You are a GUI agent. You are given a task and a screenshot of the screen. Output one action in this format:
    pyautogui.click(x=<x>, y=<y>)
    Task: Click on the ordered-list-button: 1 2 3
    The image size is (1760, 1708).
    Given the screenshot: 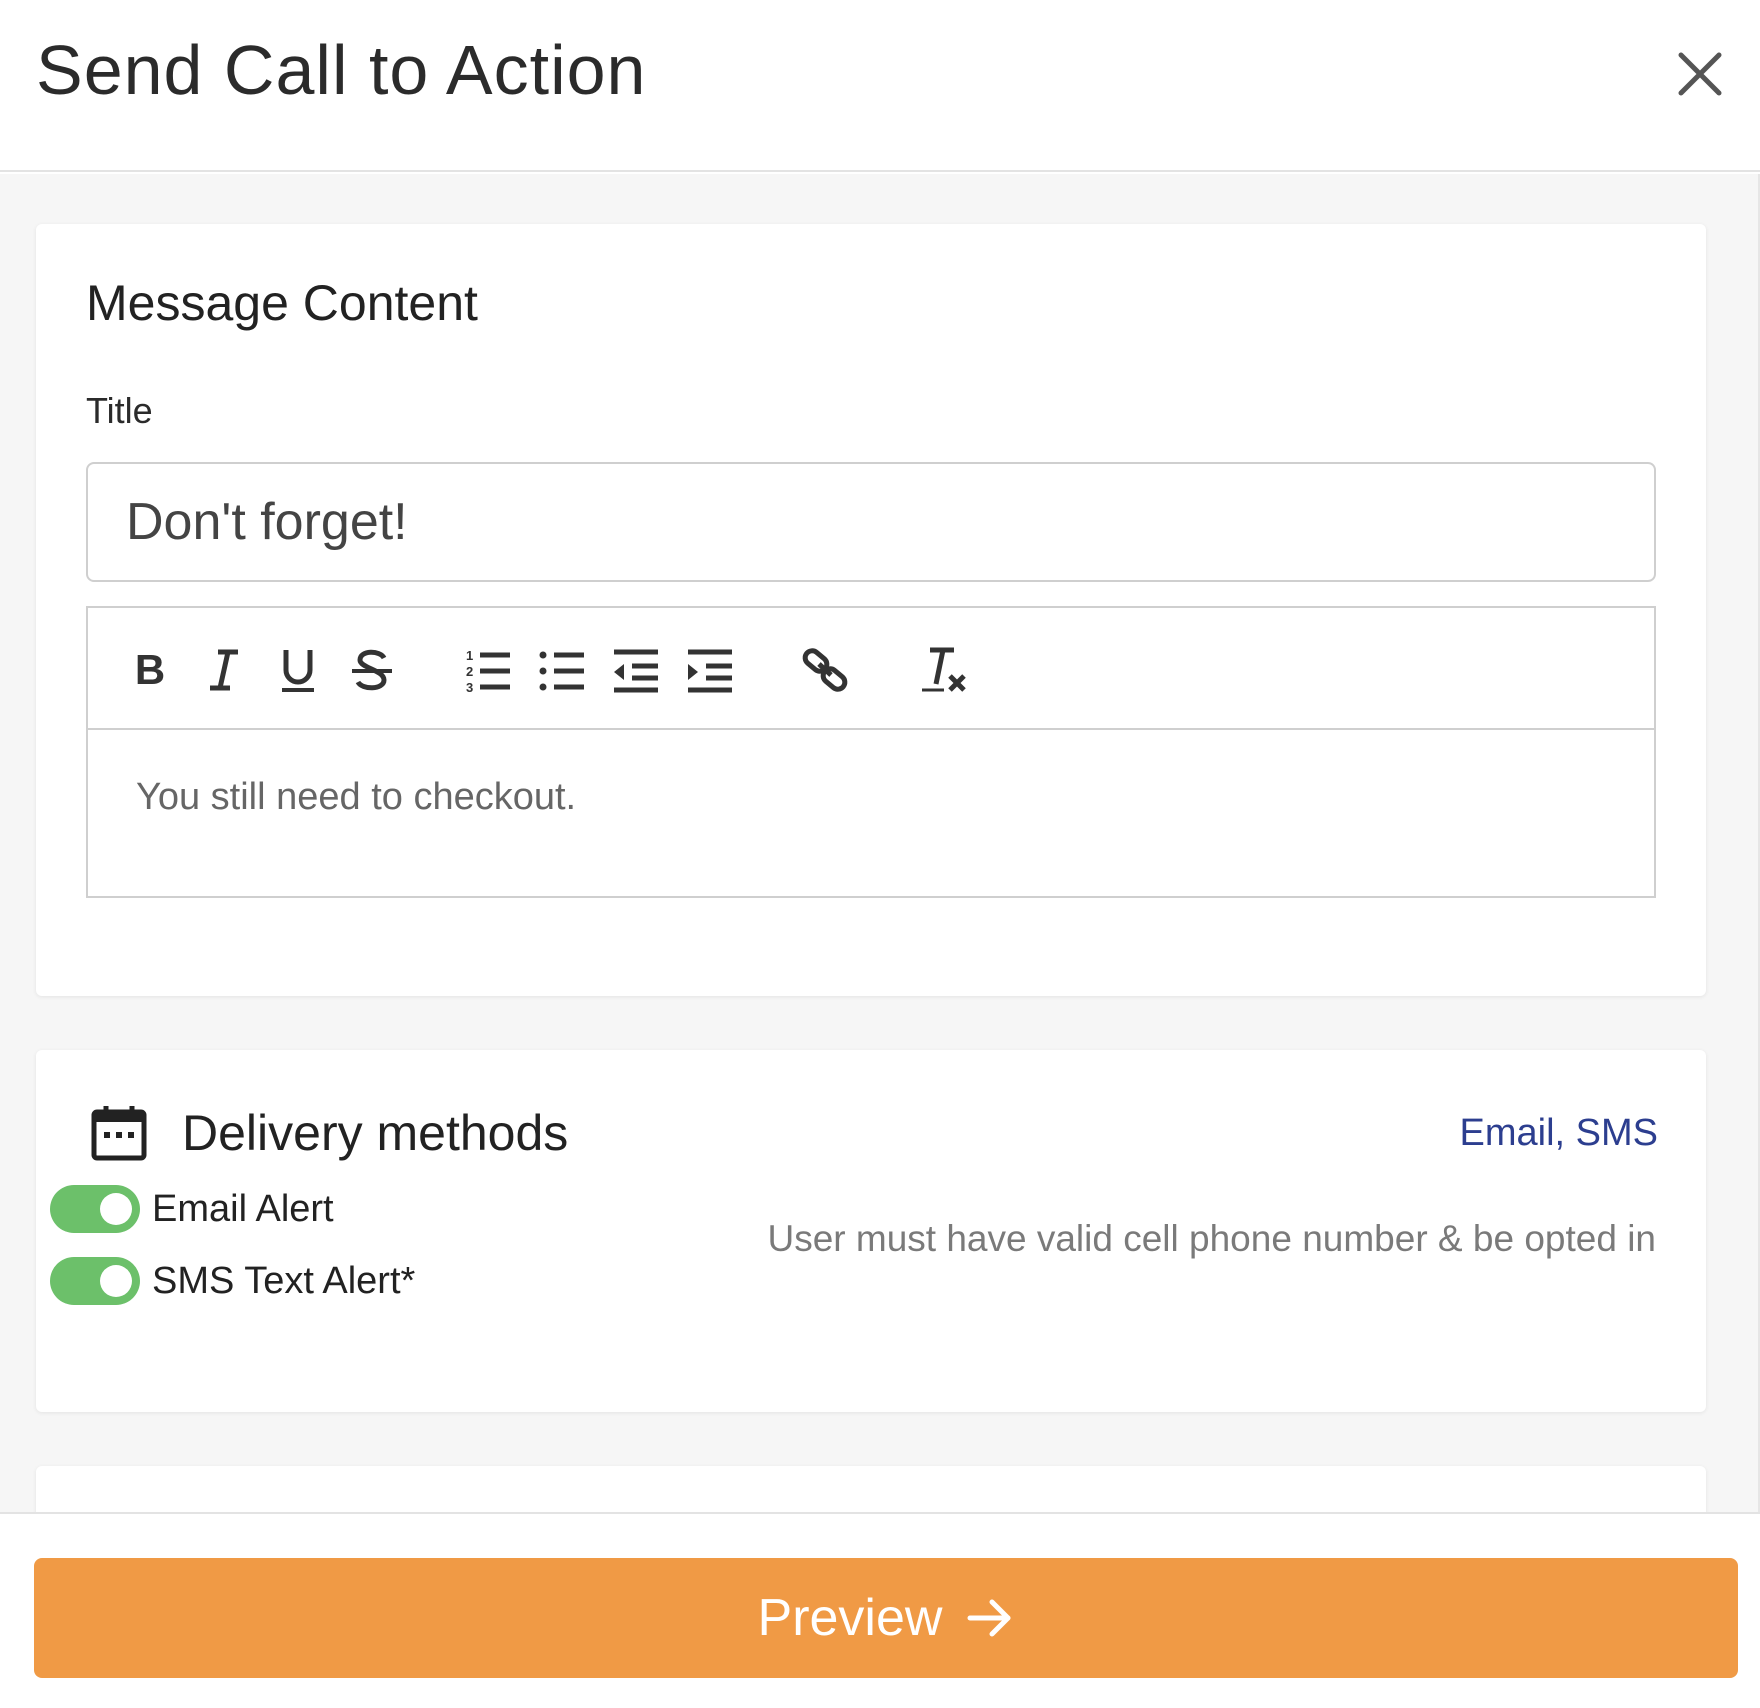 What is the action you would take?
    pyautogui.click(x=488, y=670)
    